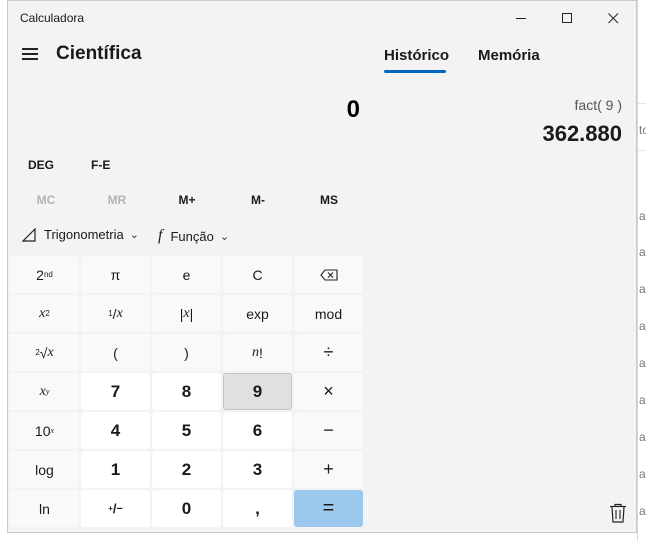  What do you see at coordinates (115, 430) in the screenshot?
I see `digit-4-button: 4` at bounding box center [115, 430].